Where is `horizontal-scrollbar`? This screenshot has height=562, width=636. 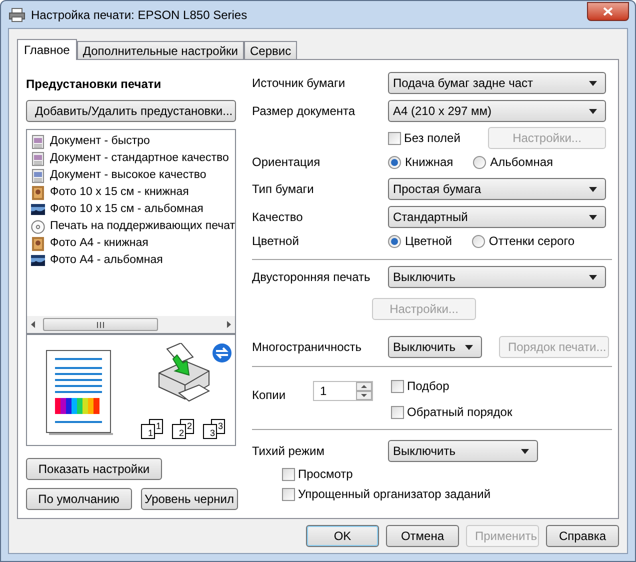
horizontal-scrollbar is located at coordinates (131, 324).